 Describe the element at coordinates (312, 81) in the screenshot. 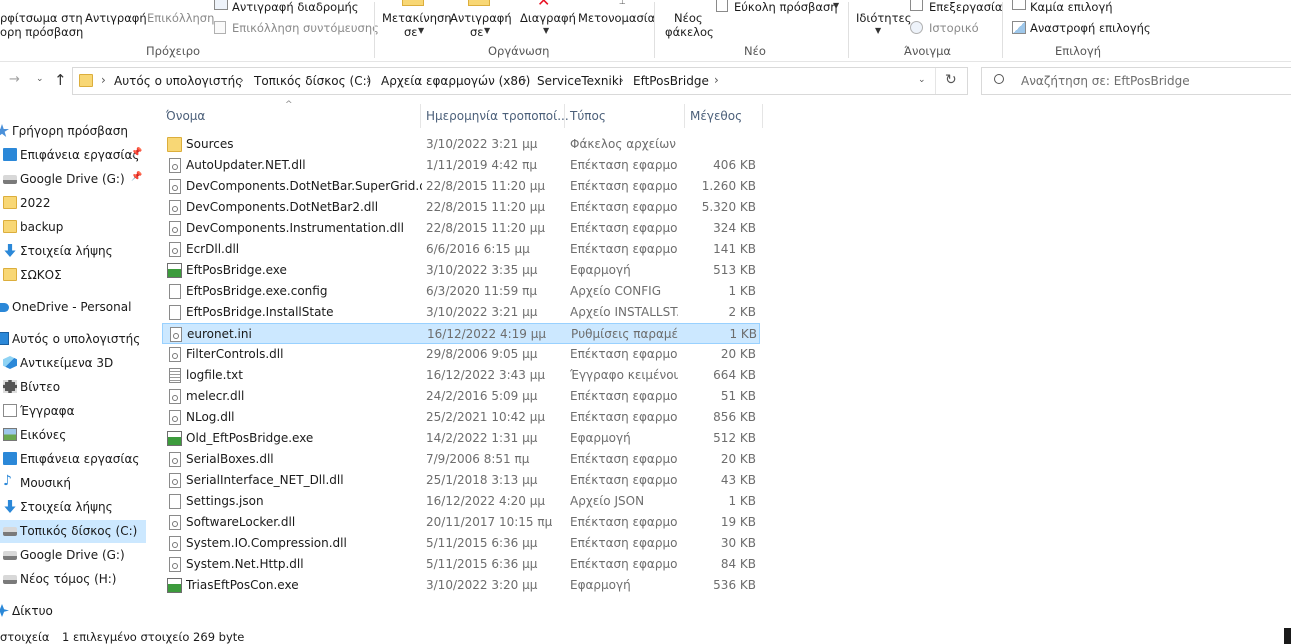

I see `breadcrumb-local-disk: Τοπικός δίσκος (C:)` at that location.